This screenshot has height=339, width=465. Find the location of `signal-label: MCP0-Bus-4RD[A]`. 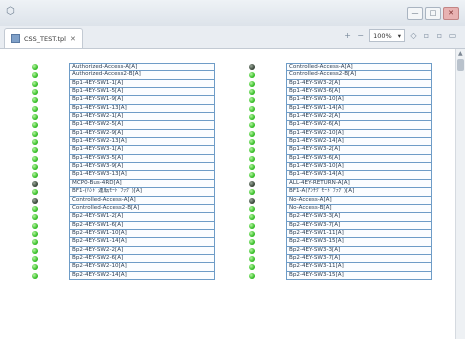

signal-label: MCP0-Bus-4RD[A] is located at coordinates (142, 184).